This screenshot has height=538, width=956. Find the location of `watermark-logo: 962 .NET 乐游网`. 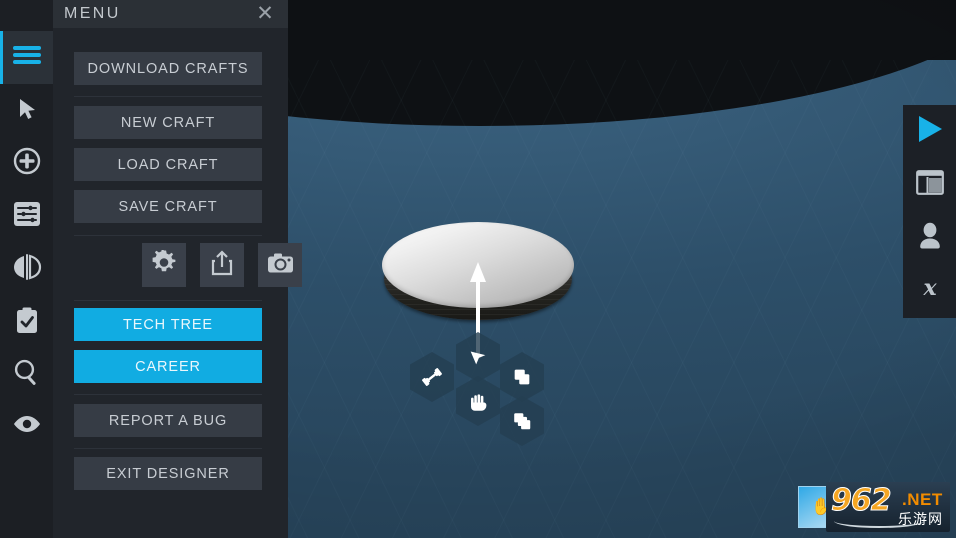

watermark-logo: 962 .NET 乐游网 is located at coordinates (888, 507).